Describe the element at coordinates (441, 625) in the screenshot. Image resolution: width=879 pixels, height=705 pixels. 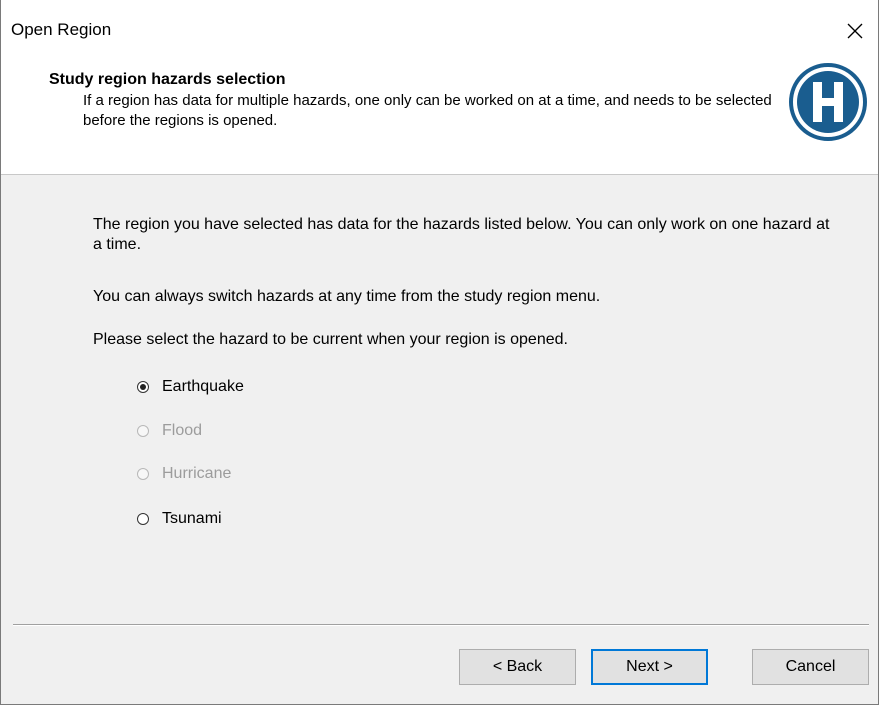
I see `footer-separator` at that location.